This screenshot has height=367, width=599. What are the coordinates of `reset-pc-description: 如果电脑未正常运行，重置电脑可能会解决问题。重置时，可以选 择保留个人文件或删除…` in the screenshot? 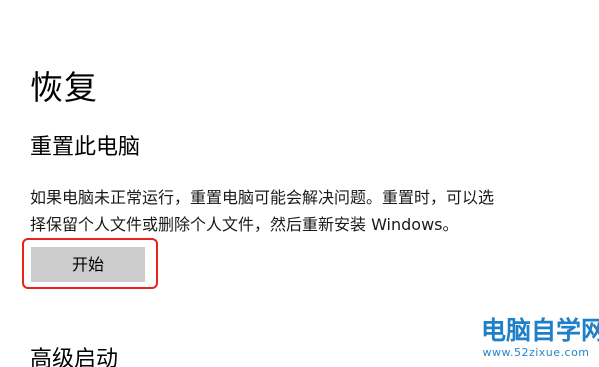 It's located at (310, 211).